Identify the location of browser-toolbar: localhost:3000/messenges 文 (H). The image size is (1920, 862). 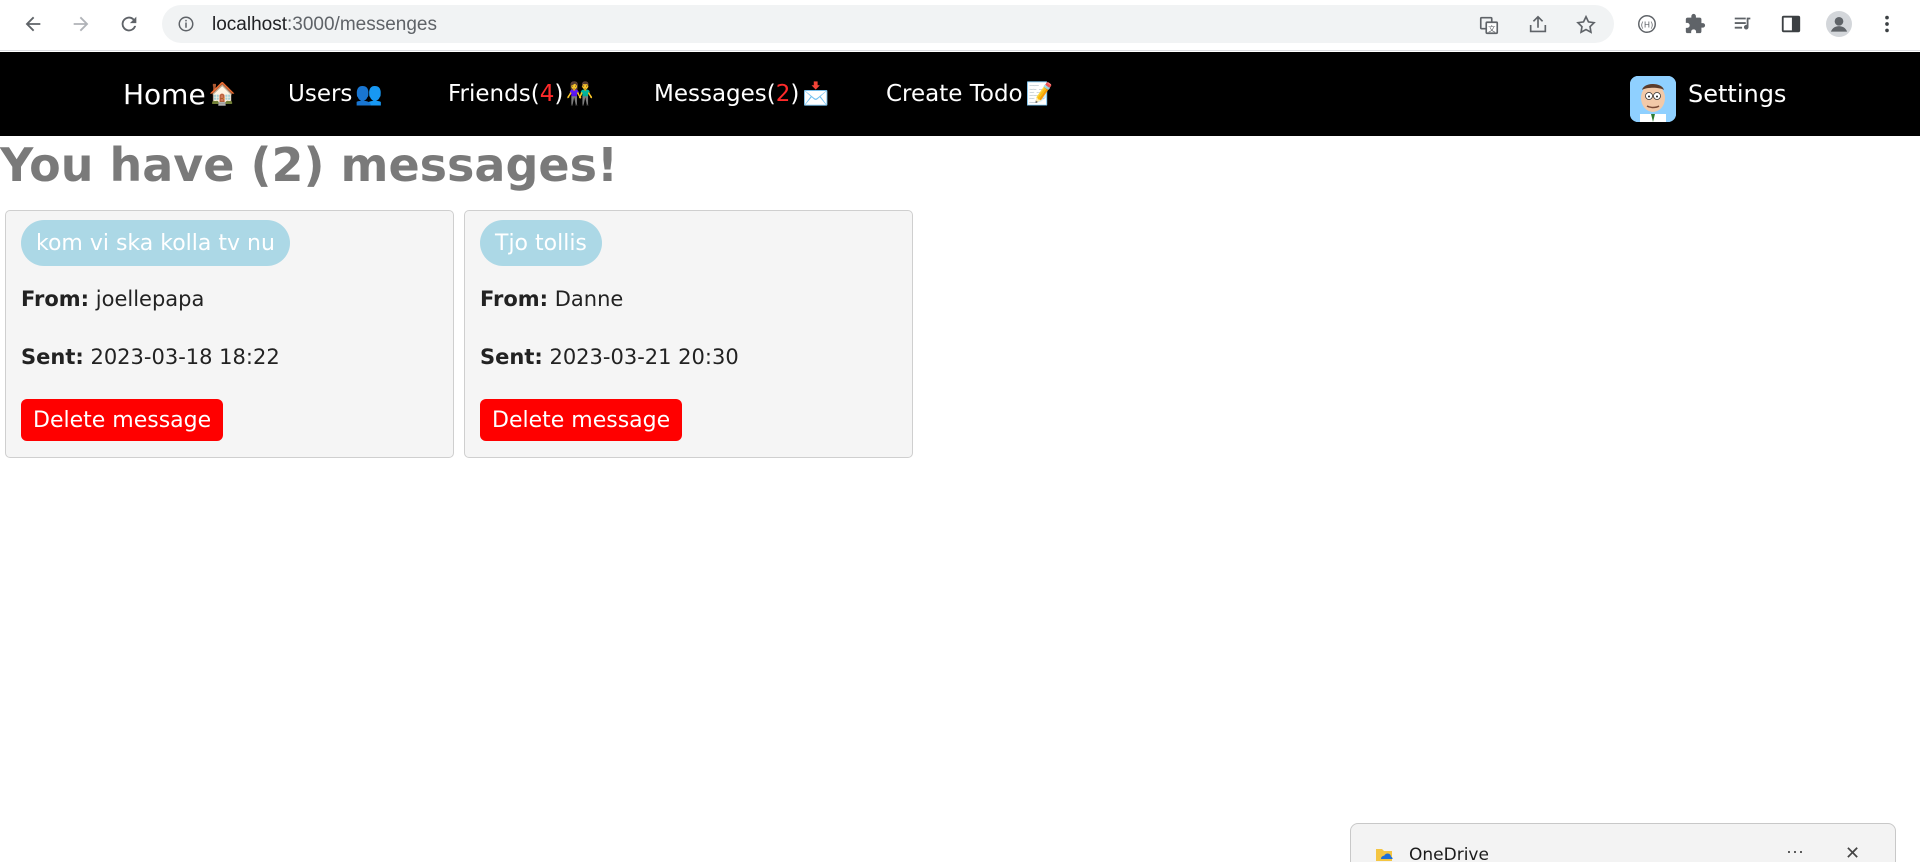
(960, 25).